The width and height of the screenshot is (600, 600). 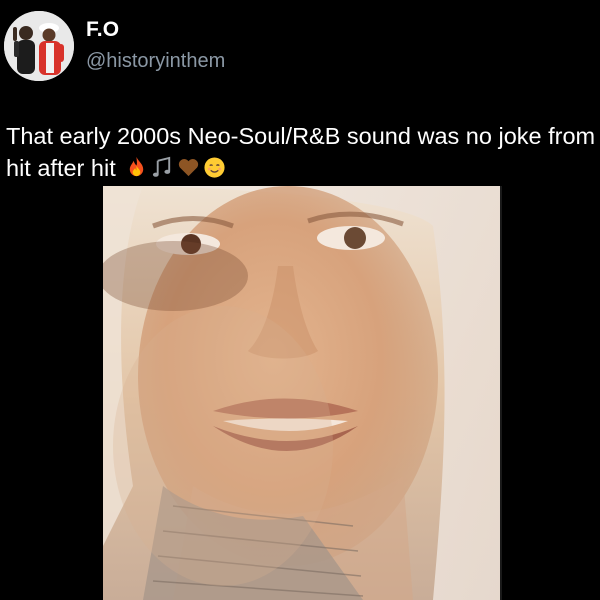 I want to click on musical-notes-icon, so click(x=162, y=167).